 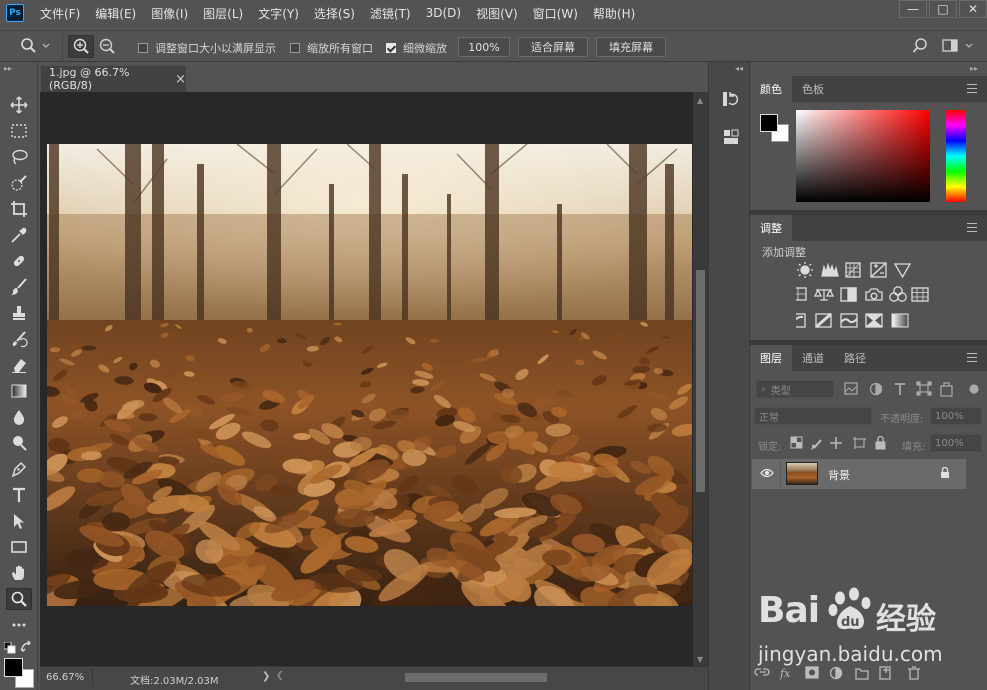 I want to click on tab-paths: 路径, so click(x=855, y=358).